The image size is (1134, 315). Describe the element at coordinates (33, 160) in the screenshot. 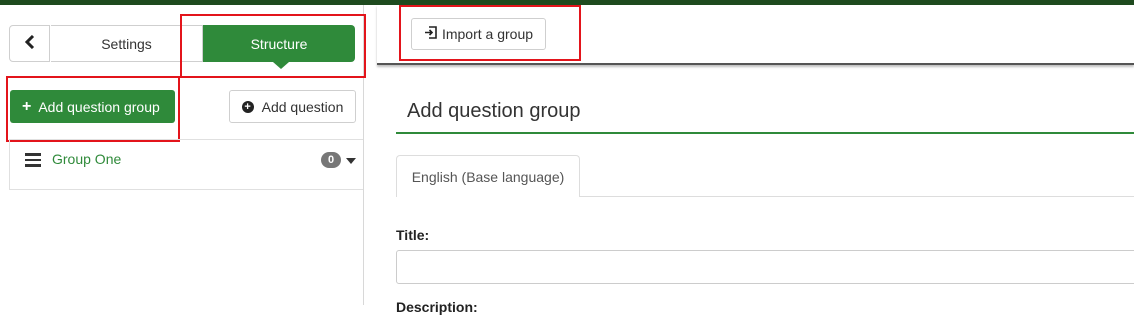

I see `drag-handle-icon` at that location.